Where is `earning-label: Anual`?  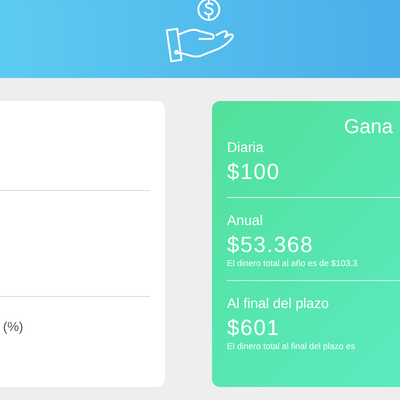 earning-label: Anual is located at coordinates (245, 220).